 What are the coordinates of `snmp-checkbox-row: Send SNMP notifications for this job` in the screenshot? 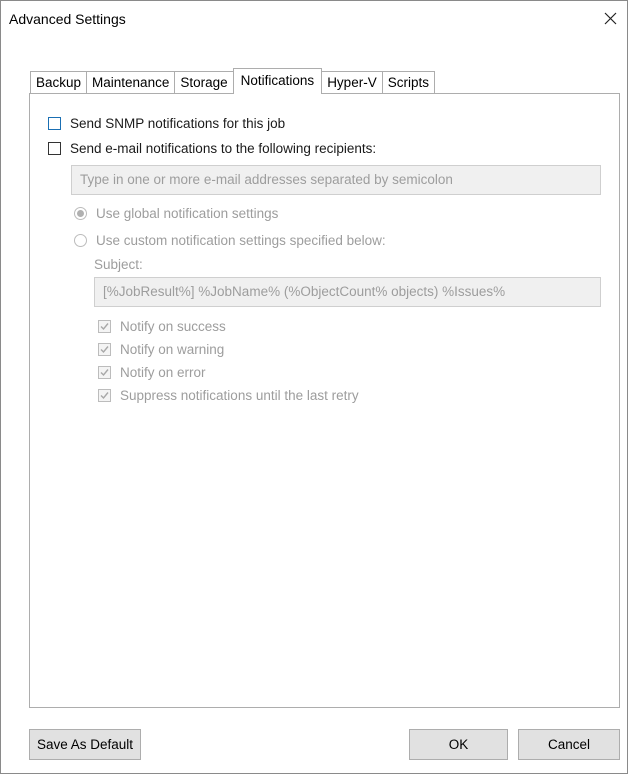 It's located at (166, 123).